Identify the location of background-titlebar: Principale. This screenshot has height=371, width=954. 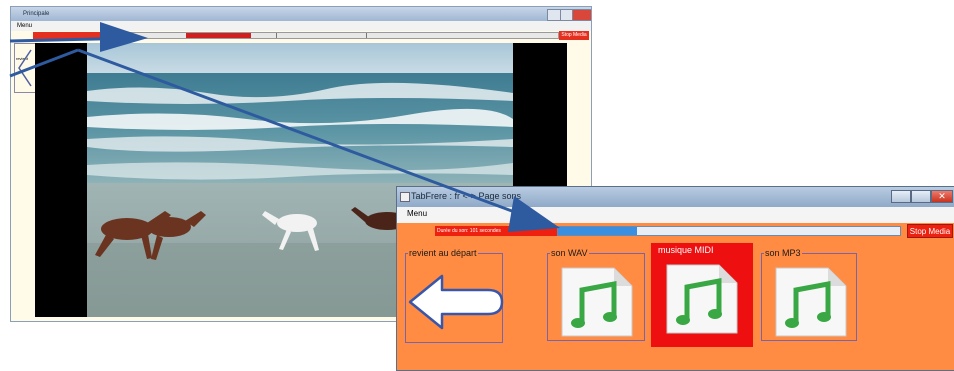
(301, 14).